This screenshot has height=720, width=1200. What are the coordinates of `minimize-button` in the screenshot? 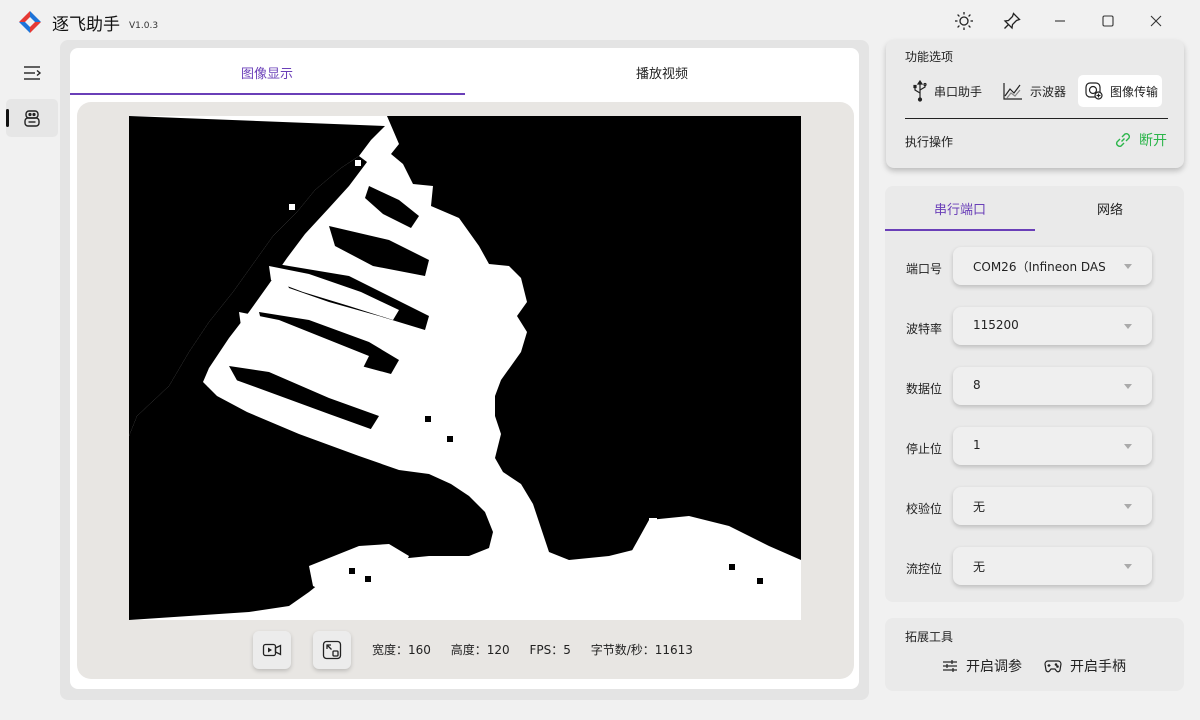 It's located at (1060, 21).